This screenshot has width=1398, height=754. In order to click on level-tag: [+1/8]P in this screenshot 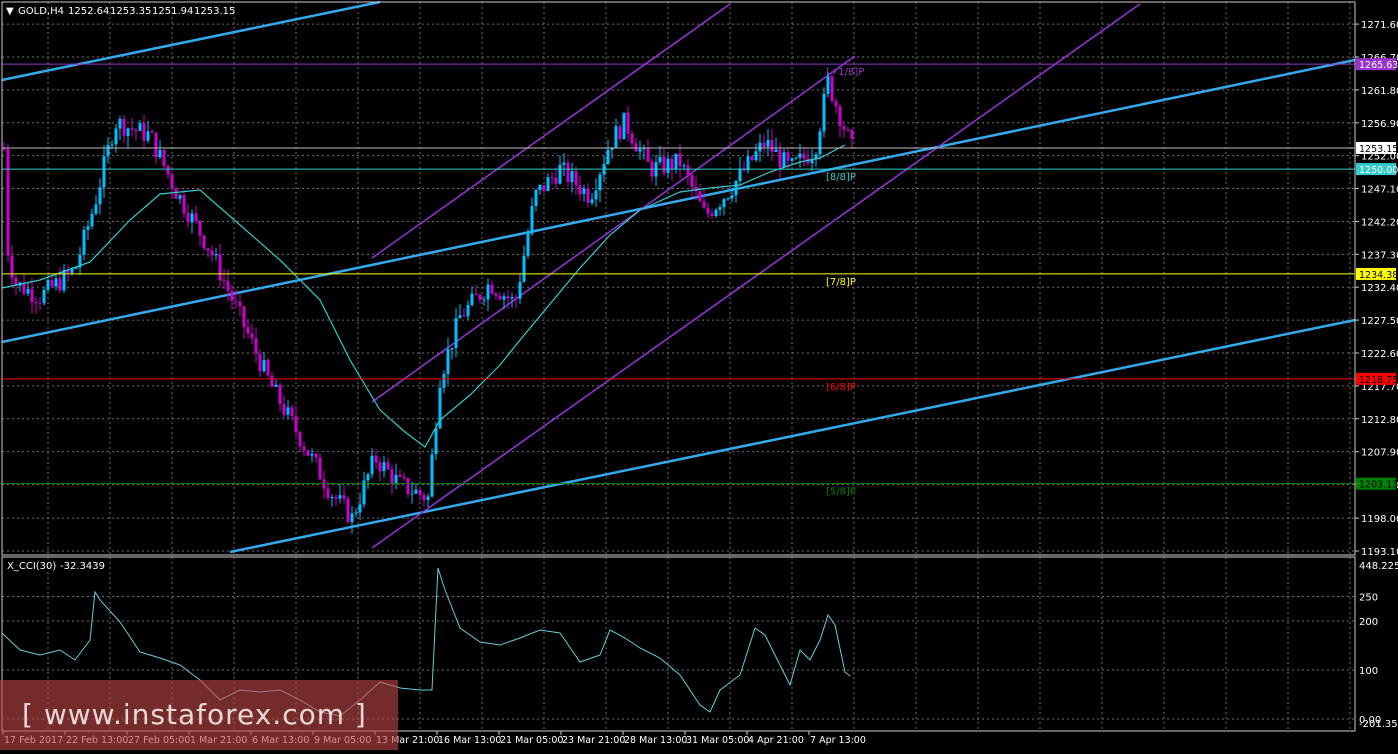, I will do `click(845, 72)`.